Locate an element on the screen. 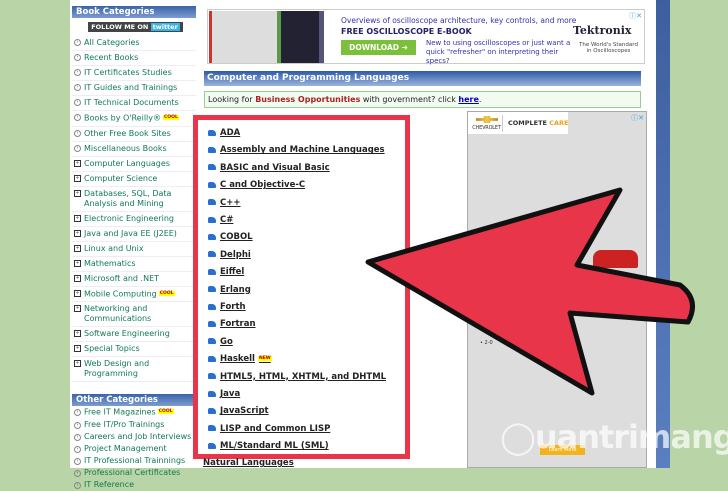 The width and height of the screenshot is (728, 491). watermark-logo: ◯uantrimang is located at coordinates (614, 437).